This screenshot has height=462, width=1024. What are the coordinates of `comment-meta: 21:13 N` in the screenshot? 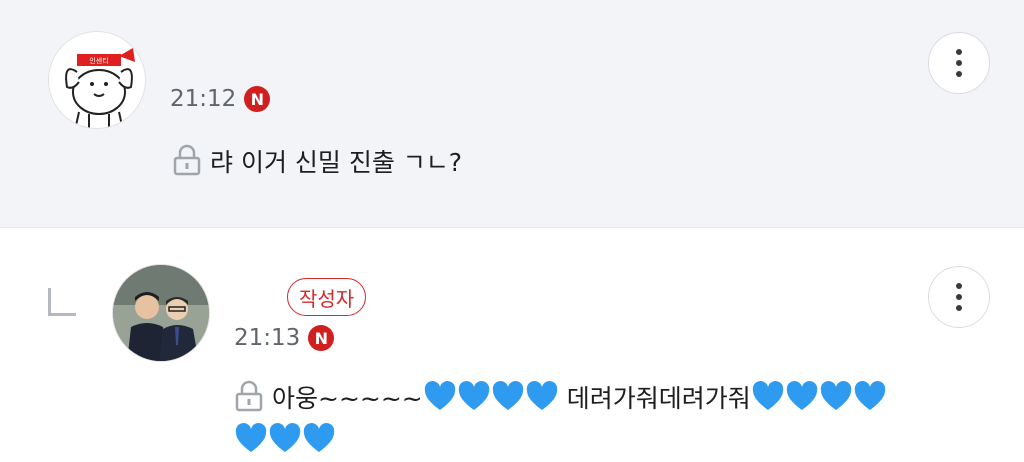 It's located at (284, 338).